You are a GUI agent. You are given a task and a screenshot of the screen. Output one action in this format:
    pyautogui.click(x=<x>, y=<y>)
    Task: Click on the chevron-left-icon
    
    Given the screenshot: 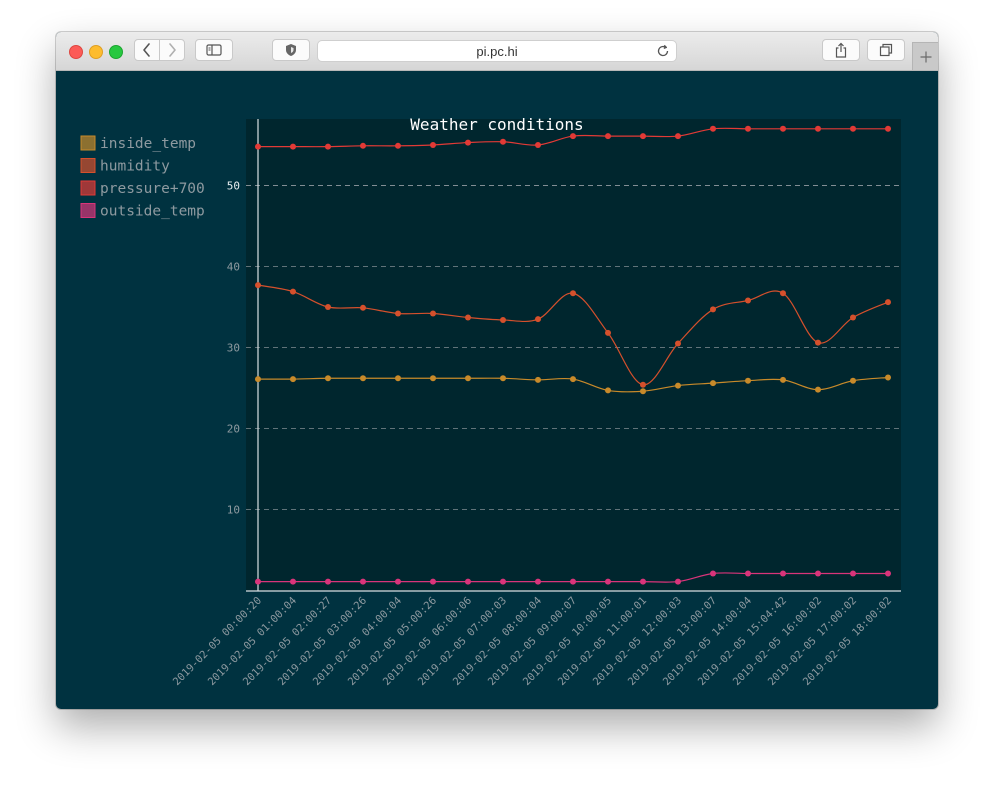 What is the action you would take?
    pyautogui.click(x=146, y=50)
    